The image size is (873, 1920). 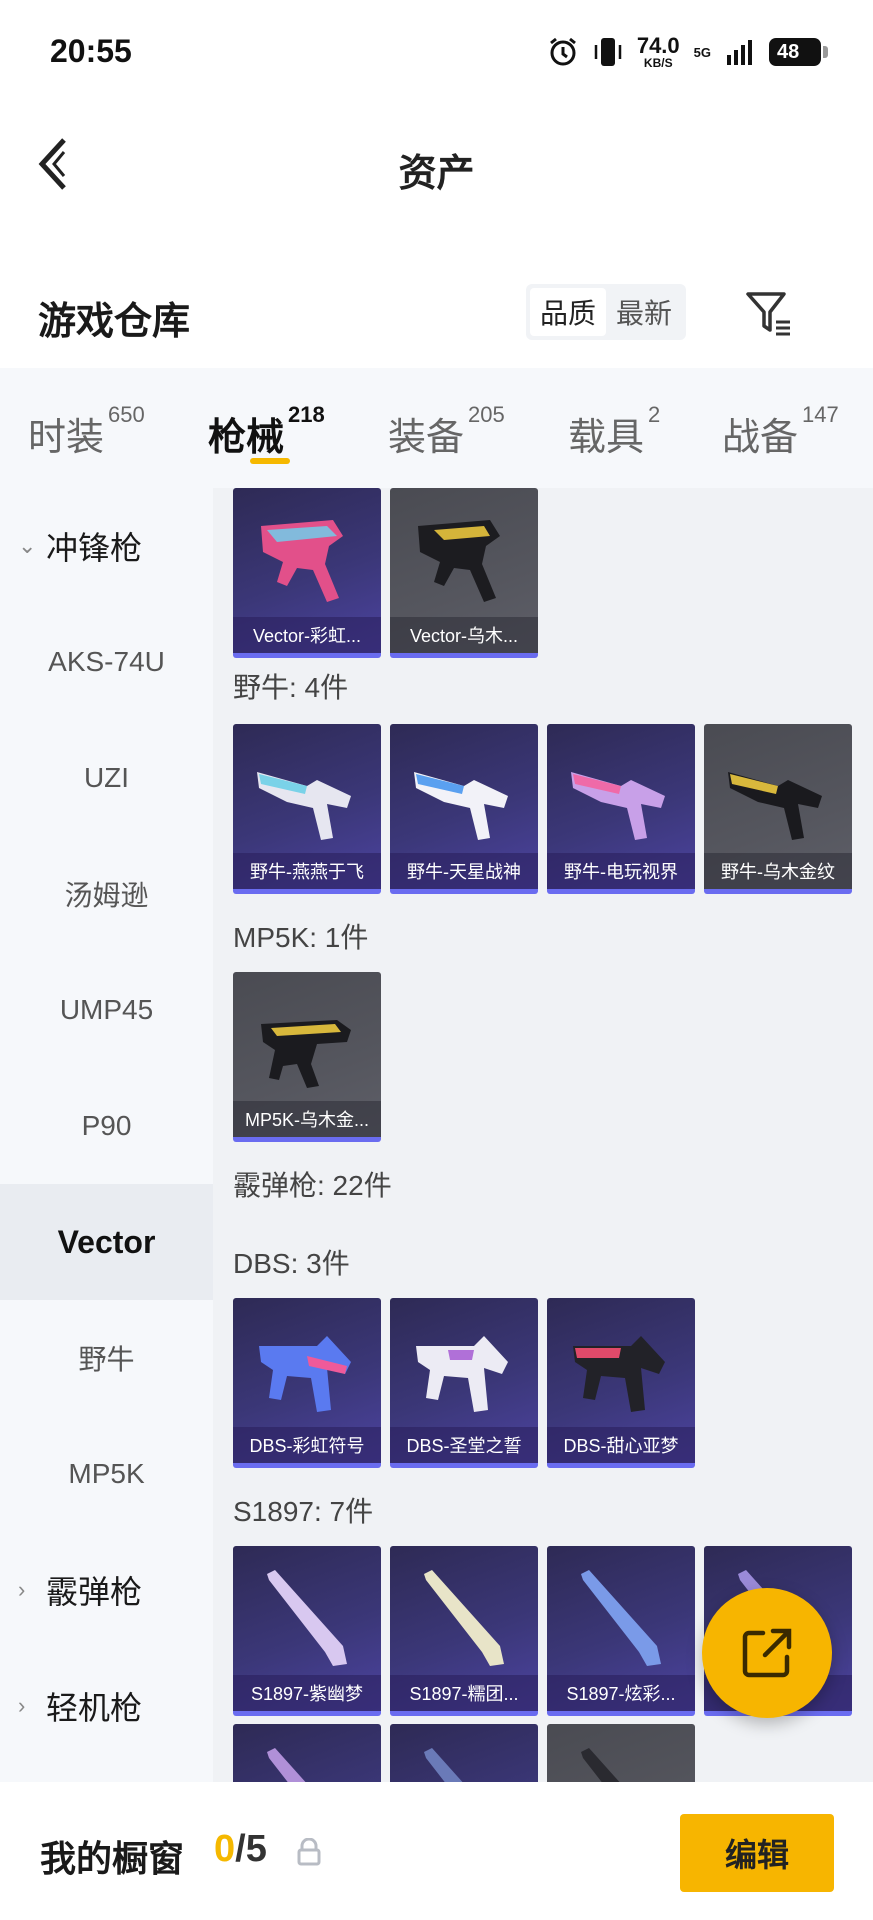 What do you see at coordinates (486, 414) in the screenshot?
I see `tab-count: 205` at bounding box center [486, 414].